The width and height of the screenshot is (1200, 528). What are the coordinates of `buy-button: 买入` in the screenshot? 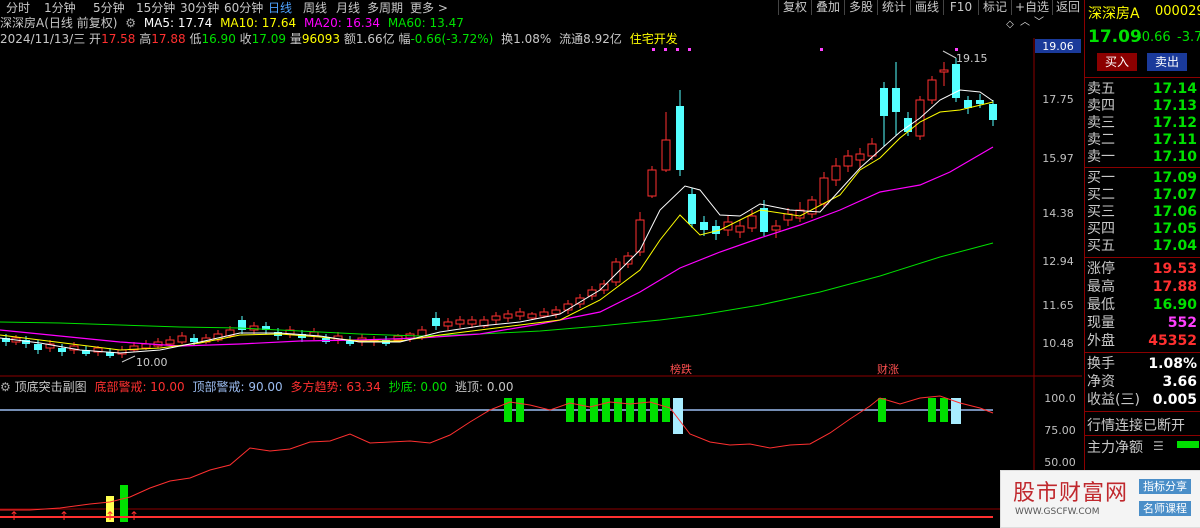 It's located at (1117, 62).